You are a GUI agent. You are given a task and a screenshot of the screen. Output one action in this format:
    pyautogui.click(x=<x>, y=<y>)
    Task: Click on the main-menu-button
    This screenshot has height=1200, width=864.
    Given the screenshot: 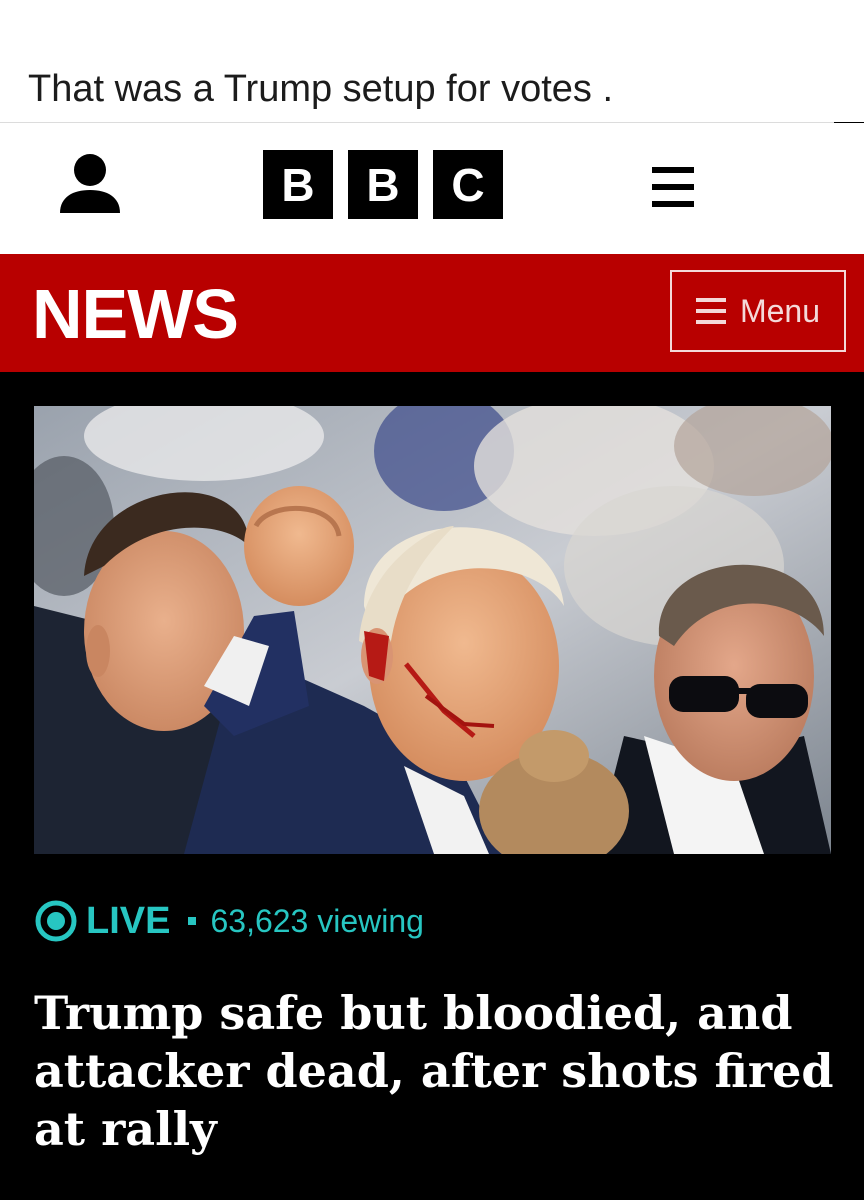 What is the action you would take?
    pyautogui.click(x=673, y=187)
    